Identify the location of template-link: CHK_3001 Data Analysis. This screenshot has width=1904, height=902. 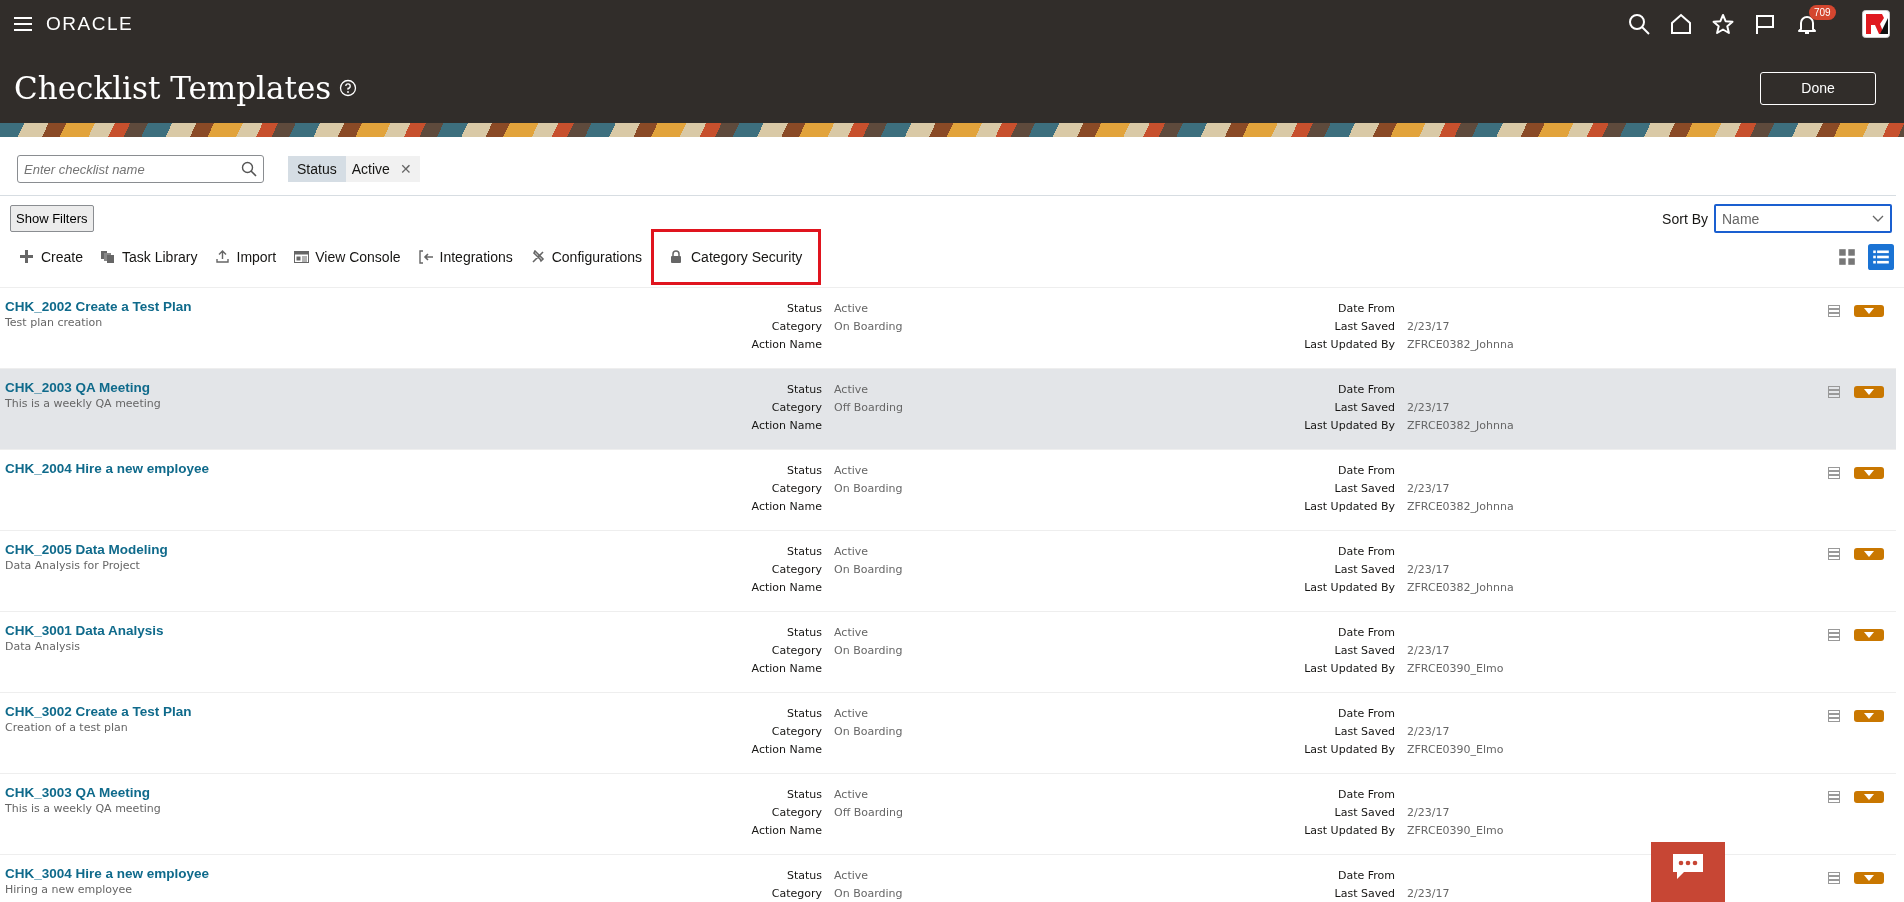
(322, 630).